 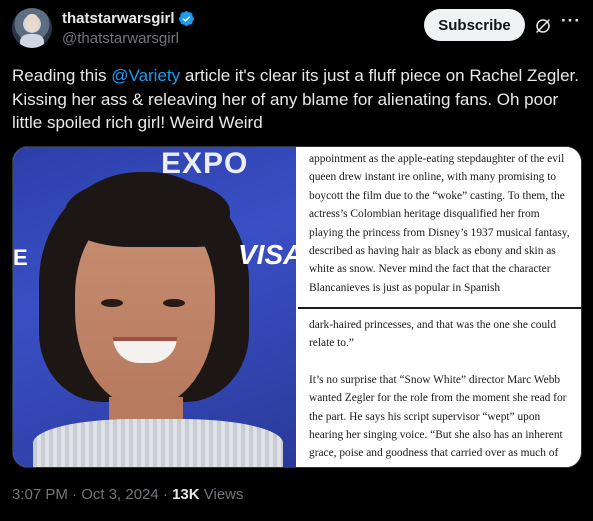 What do you see at coordinates (120, 38) in the screenshot?
I see `author-handle: @thatstarwarsgirl` at bounding box center [120, 38].